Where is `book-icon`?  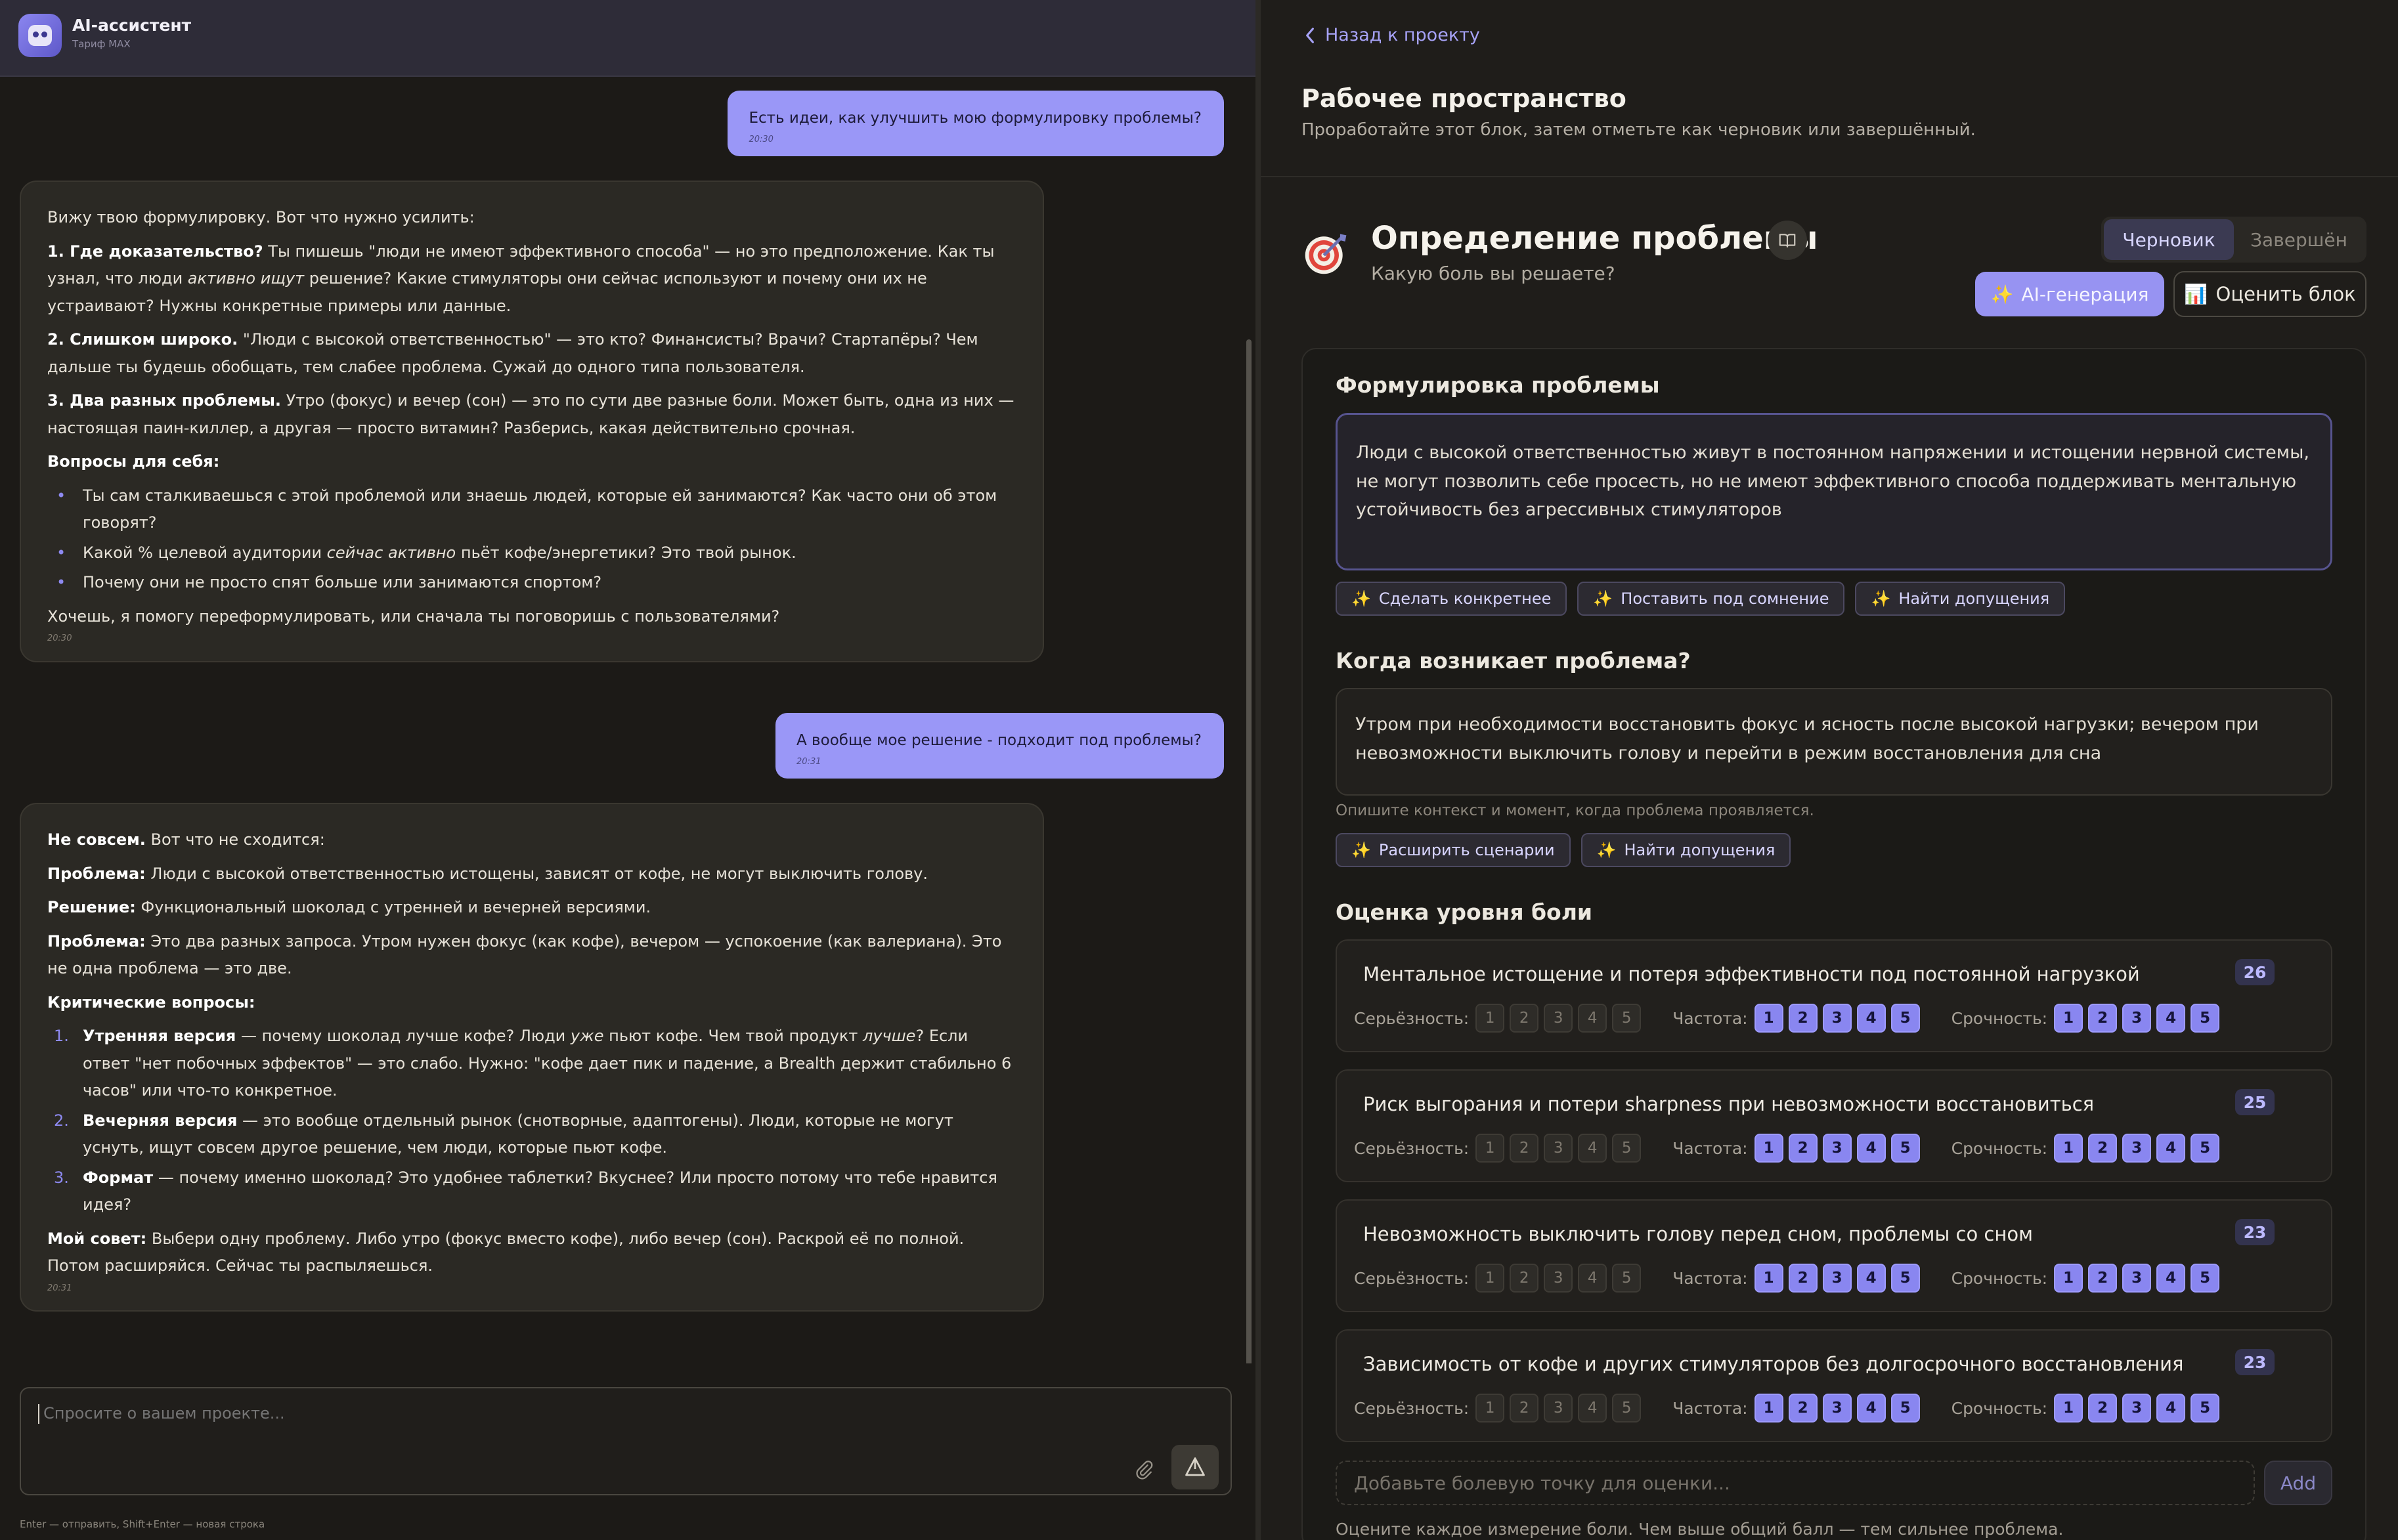 book-icon is located at coordinates (1787, 240).